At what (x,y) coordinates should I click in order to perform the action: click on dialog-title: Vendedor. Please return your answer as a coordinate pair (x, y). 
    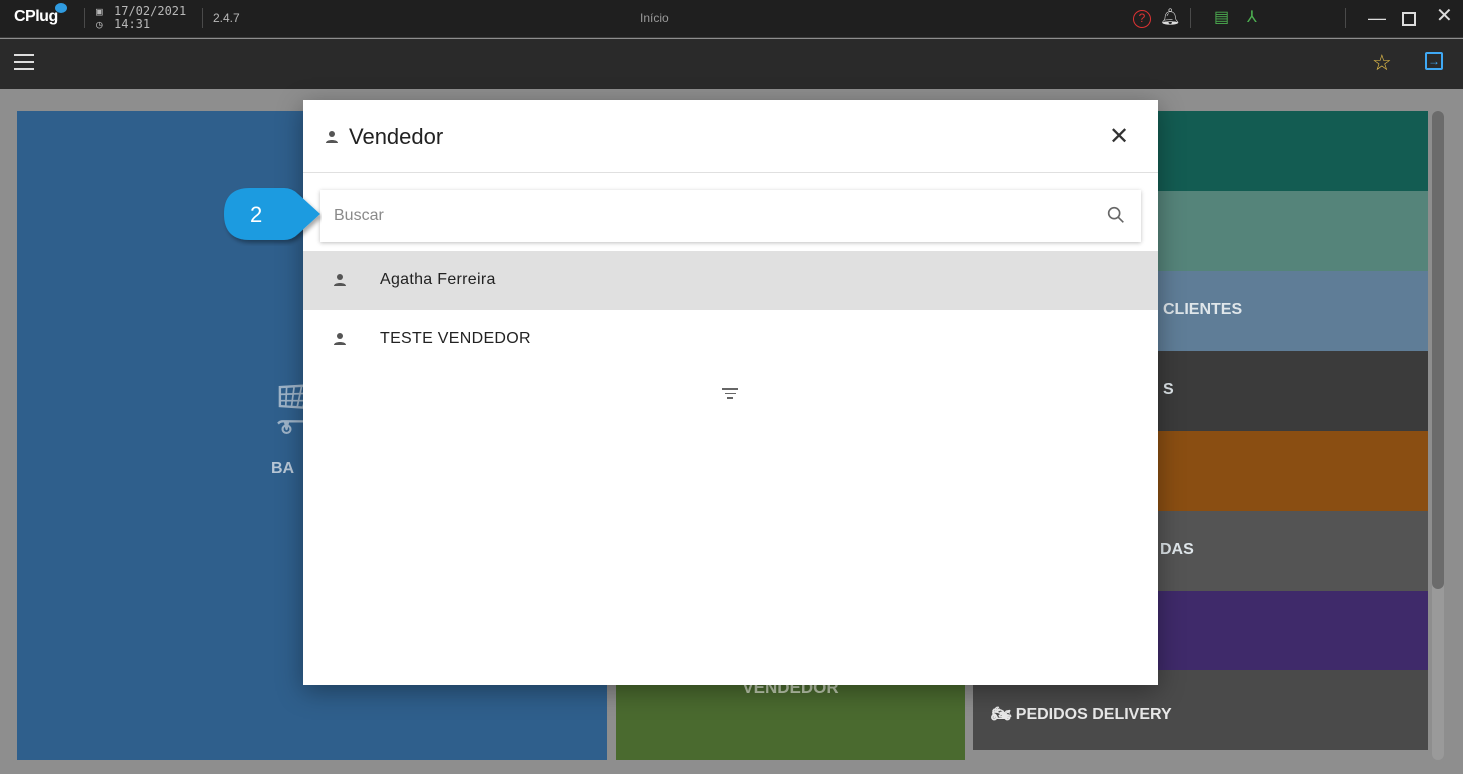
    Looking at the image, I should click on (396, 136).